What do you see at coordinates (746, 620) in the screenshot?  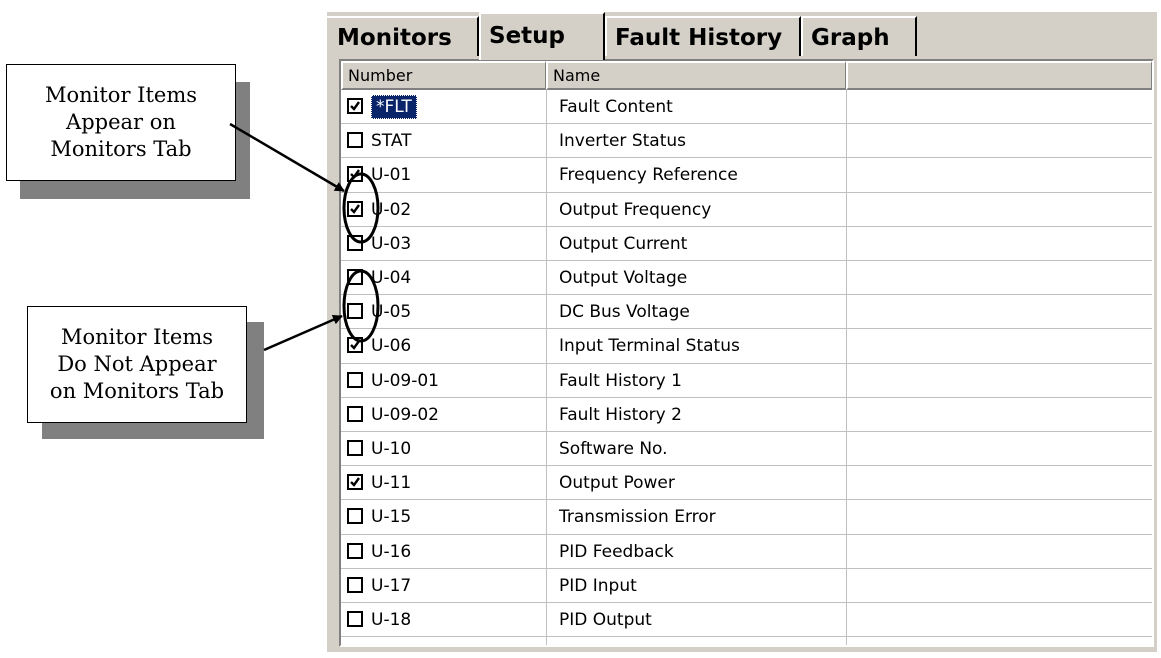 I see `list-item: U-18 PID Output` at bounding box center [746, 620].